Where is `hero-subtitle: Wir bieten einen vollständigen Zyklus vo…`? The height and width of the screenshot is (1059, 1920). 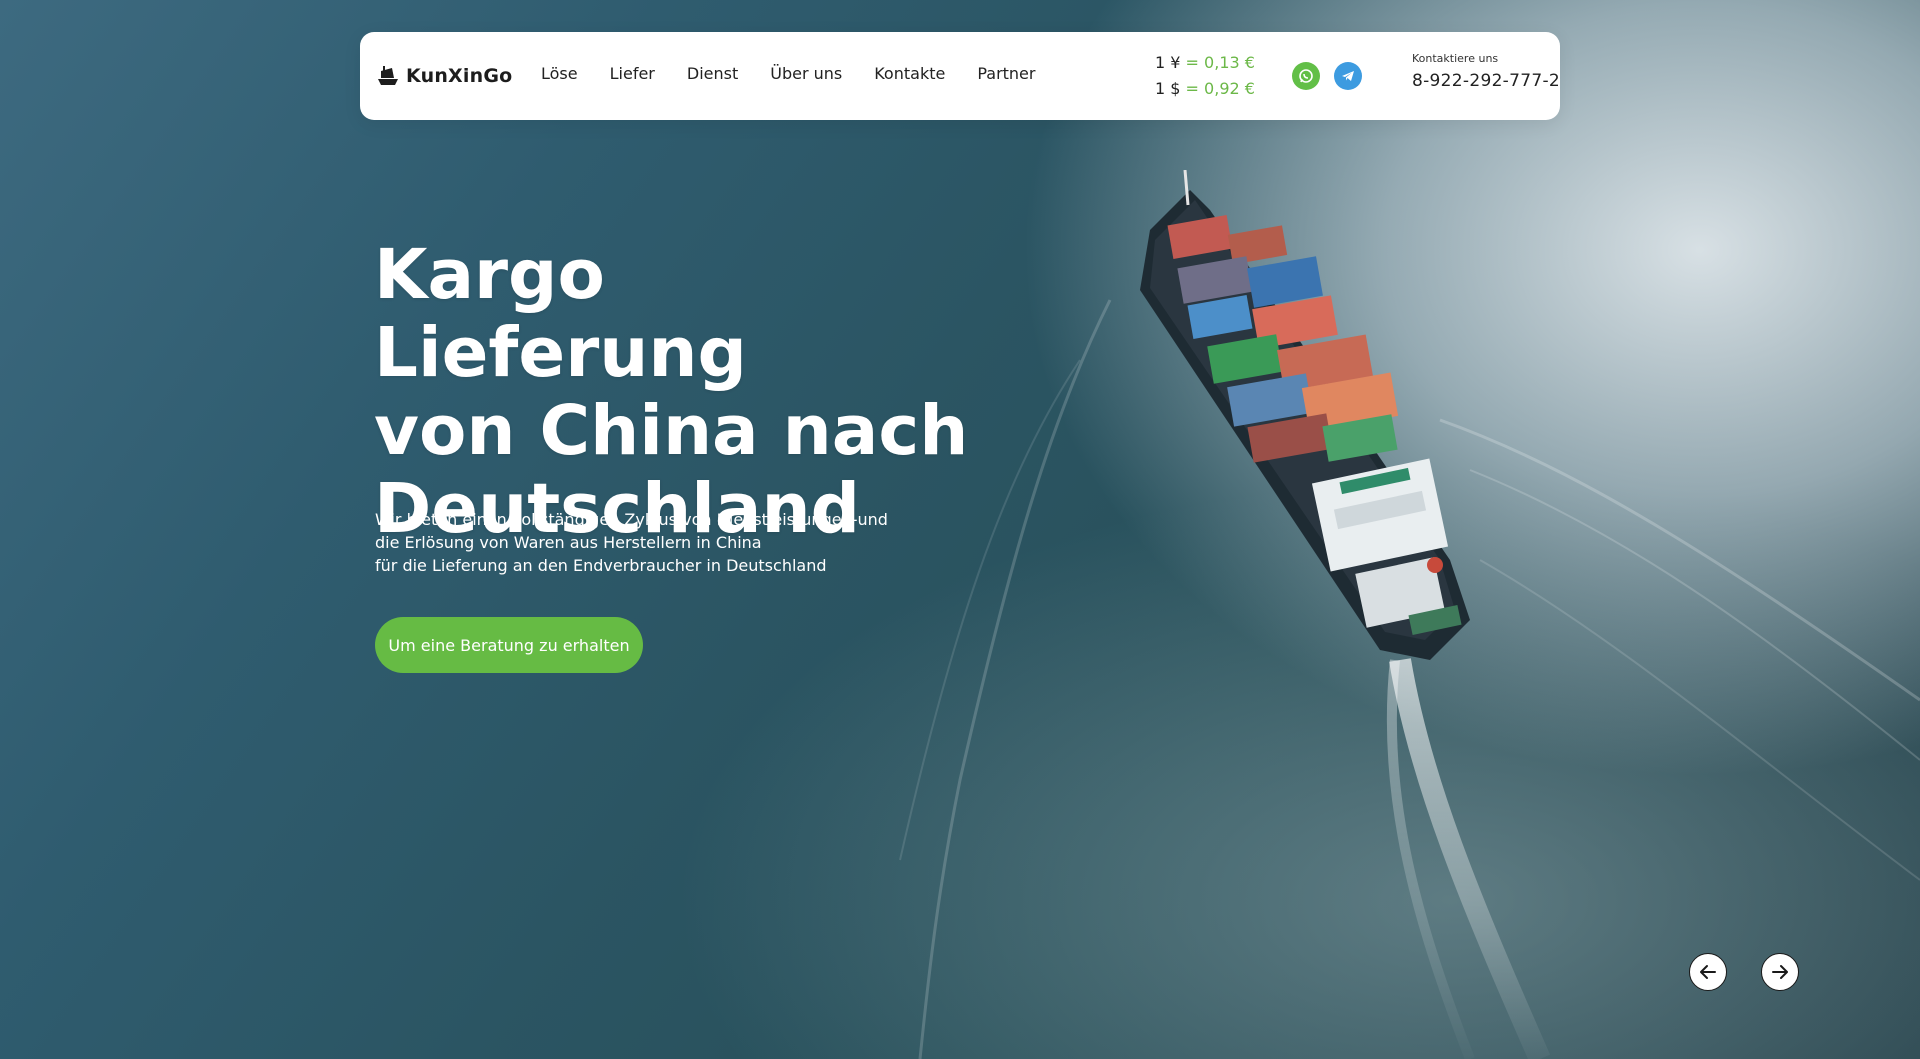 hero-subtitle: Wir bieten einen vollständigen Zyklus vo… is located at coordinates (655, 542).